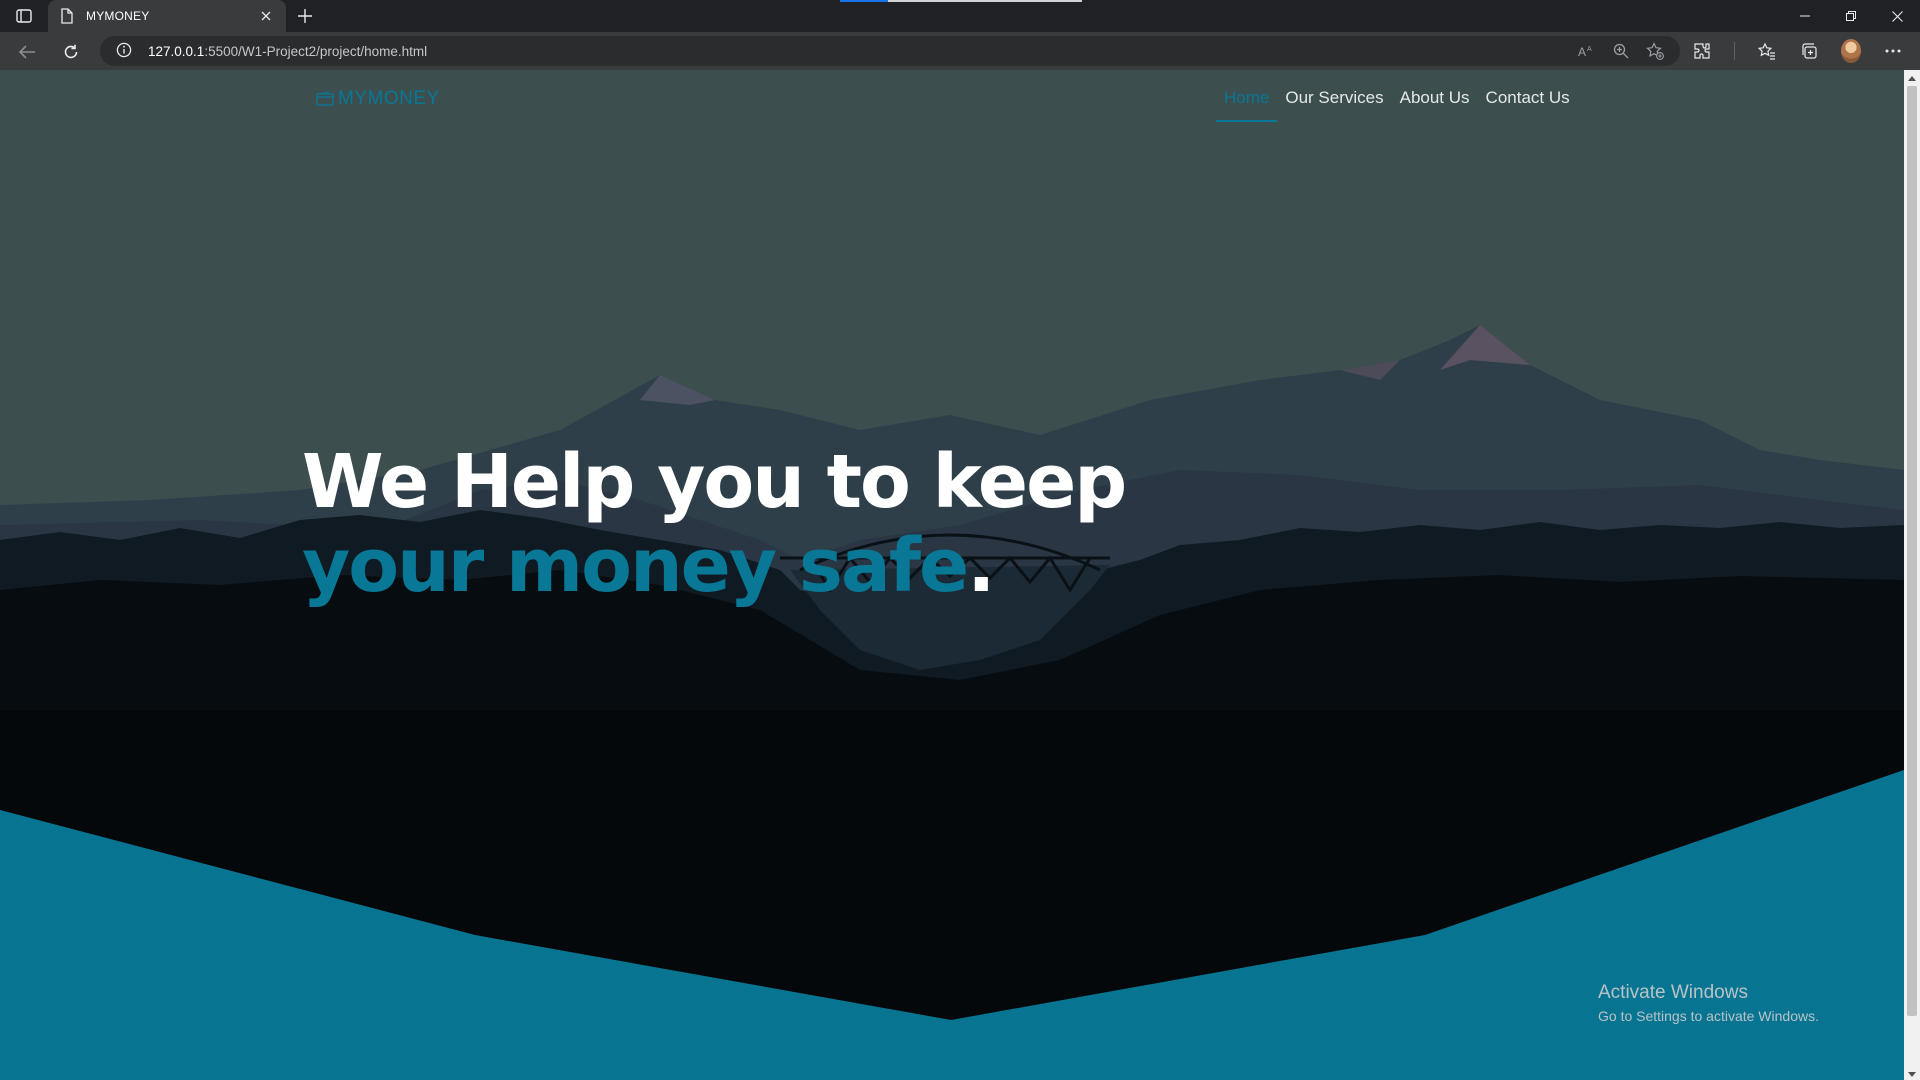  I want to click on window-controls, so click(1851, 16).